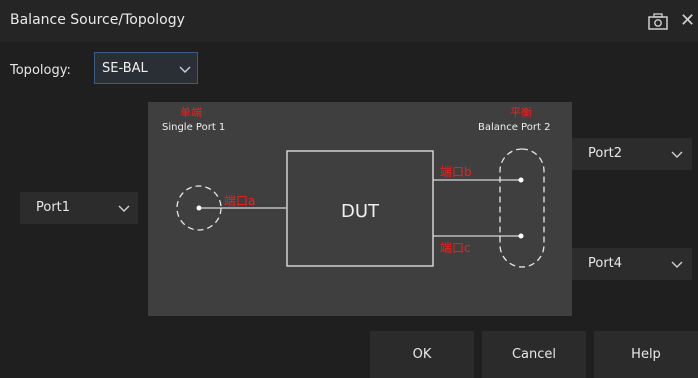 This screenshot has height=378, width=698. Describe the element at coordinates (605, 153) in the screenshot. I see `port2-value: Port2` at that location.